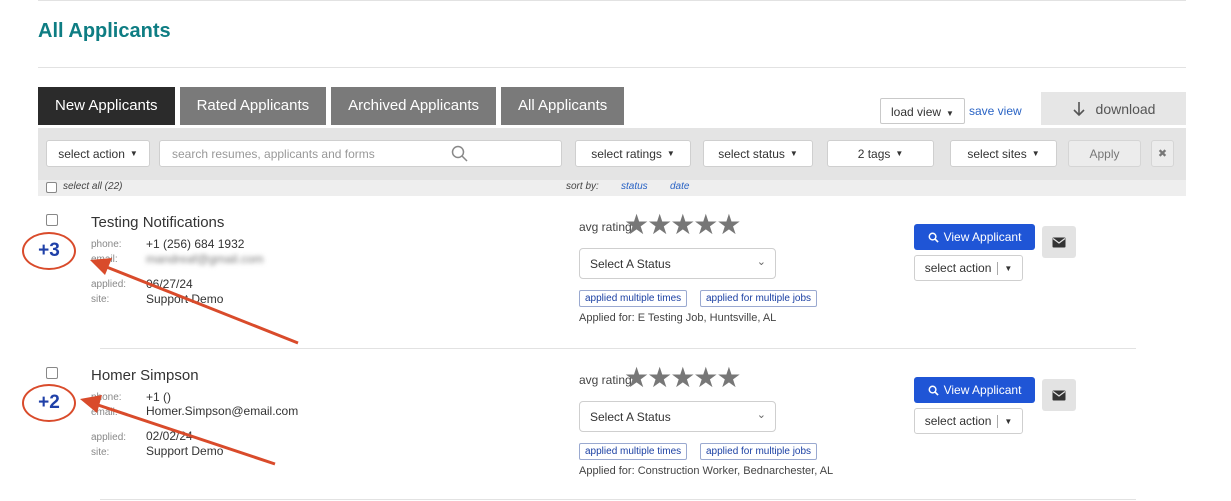  I want to click on applications-count-badge: +3, so click(49, 251).